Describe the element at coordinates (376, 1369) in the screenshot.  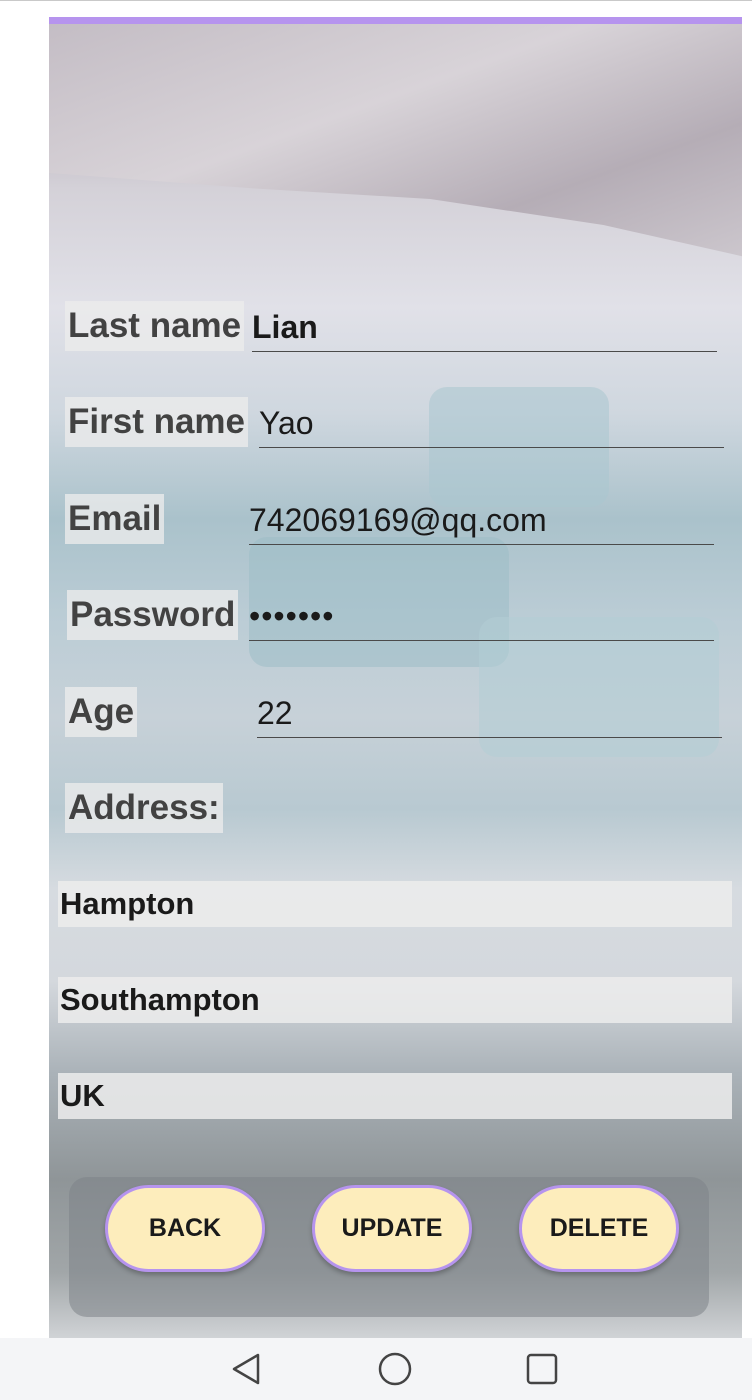
I see `system-navigation-bar` at that location.